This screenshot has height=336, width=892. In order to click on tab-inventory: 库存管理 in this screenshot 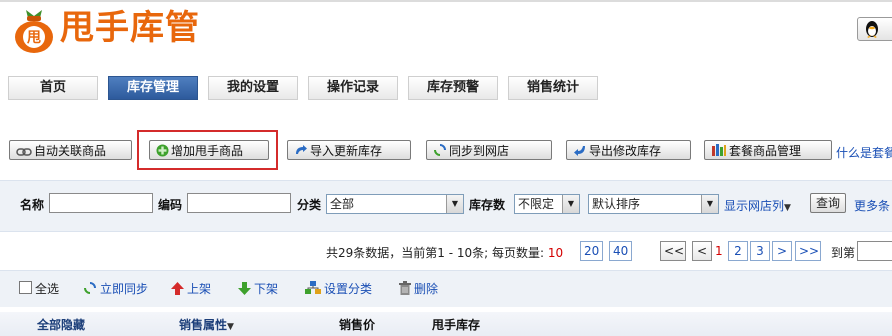, I will do `click(153, 88)`.